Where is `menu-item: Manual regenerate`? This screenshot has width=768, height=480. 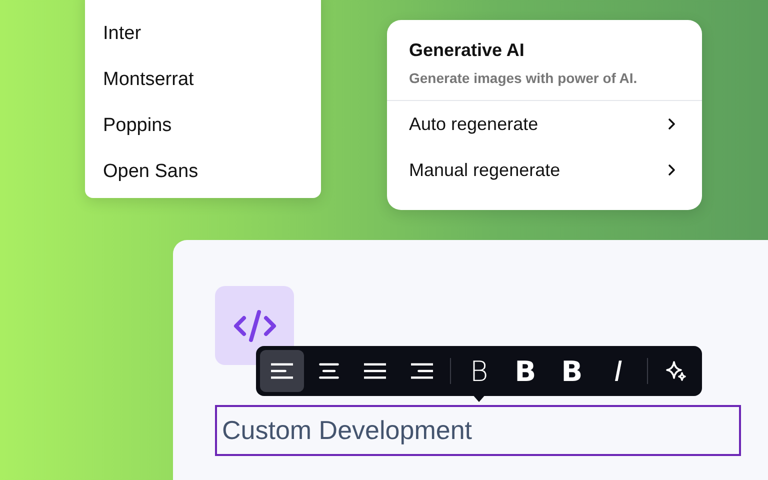
menu-item: Manual regenerate is located at coordinates (544, 170).